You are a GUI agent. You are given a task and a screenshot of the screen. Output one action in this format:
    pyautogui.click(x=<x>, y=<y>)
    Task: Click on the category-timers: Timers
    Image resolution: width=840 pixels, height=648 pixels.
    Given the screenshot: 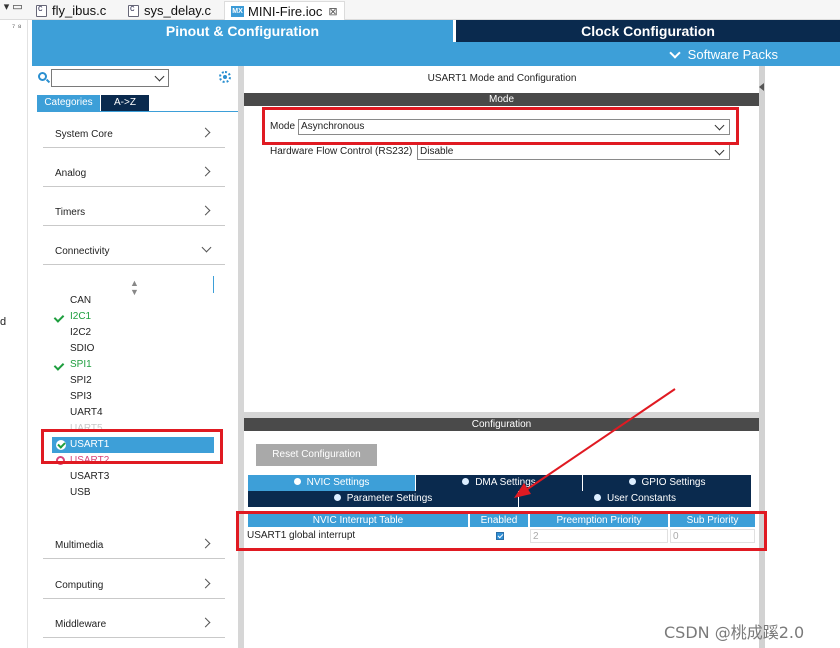 What is the action you would take?
    pyautogui.click(x=134, y=211)
    